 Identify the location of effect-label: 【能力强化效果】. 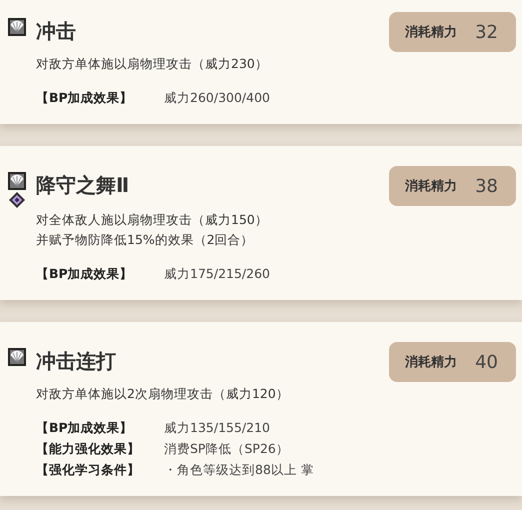
(88, 449).